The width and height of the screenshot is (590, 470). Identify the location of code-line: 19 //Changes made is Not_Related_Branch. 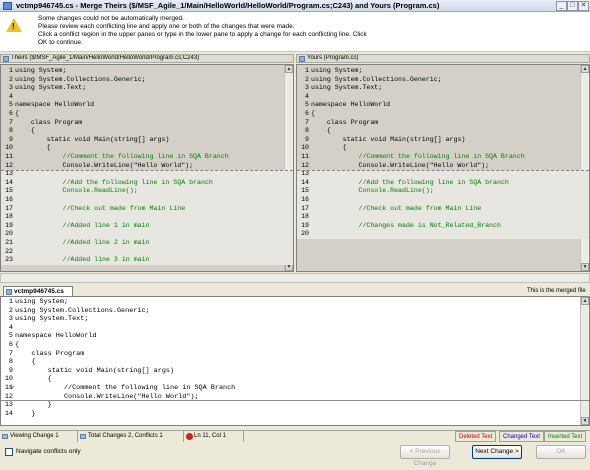
(443, 226).